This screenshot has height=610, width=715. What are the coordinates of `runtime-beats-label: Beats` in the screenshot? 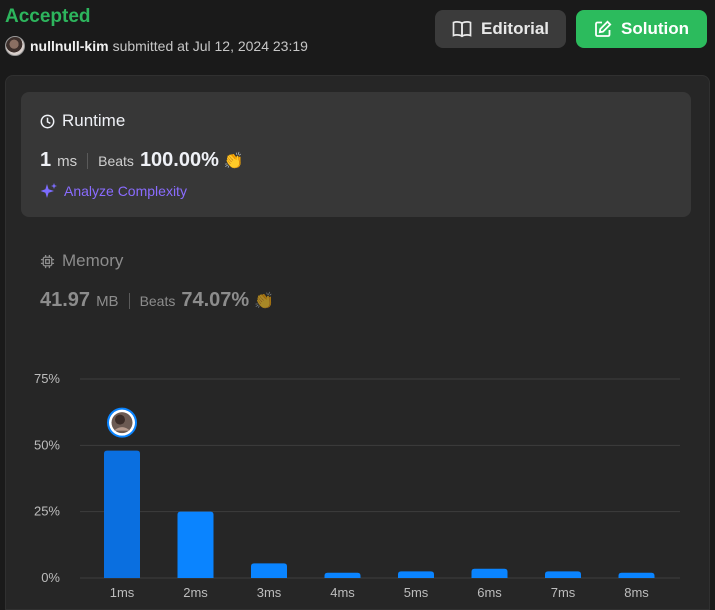 It's located at (116, 161).